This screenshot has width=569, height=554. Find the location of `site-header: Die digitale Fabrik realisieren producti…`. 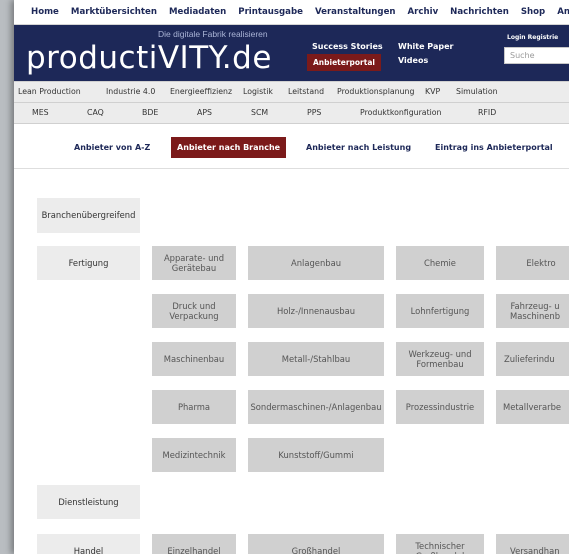

site-header: Die digitale Fabrik realisieren producti… is located at coordinates (291, 53).